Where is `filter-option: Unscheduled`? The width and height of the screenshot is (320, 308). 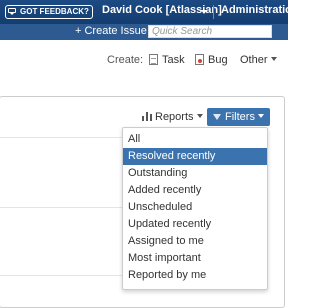 filter-option: Unscheduled is located at coordinates (195, 207).